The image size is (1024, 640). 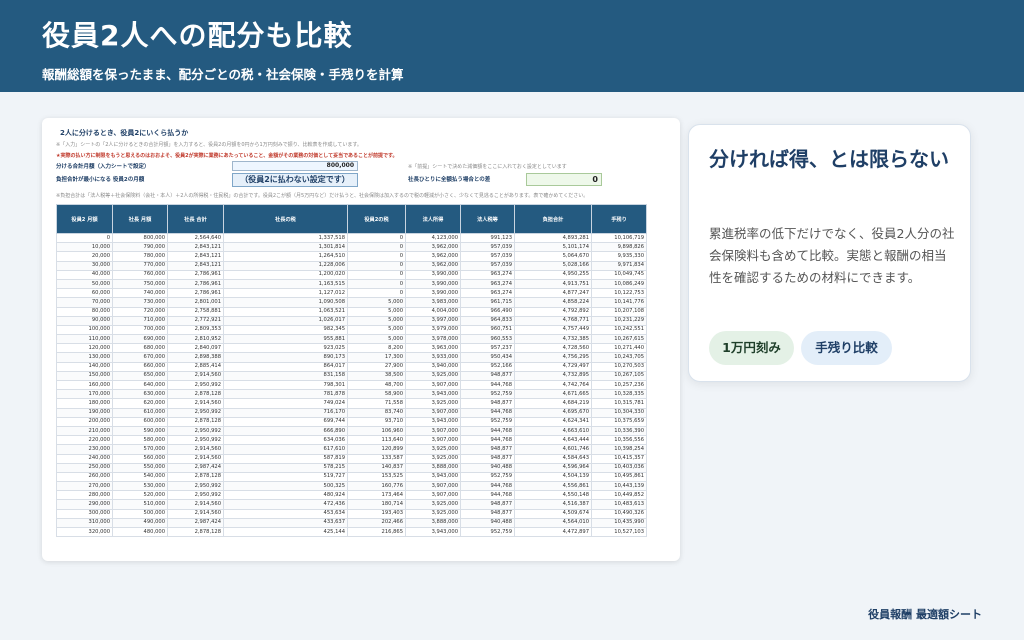 What do you see at coordinates (285, 366) in the screenshot?
I see `table-cell: 864,017` at bounding box center [285, 366].